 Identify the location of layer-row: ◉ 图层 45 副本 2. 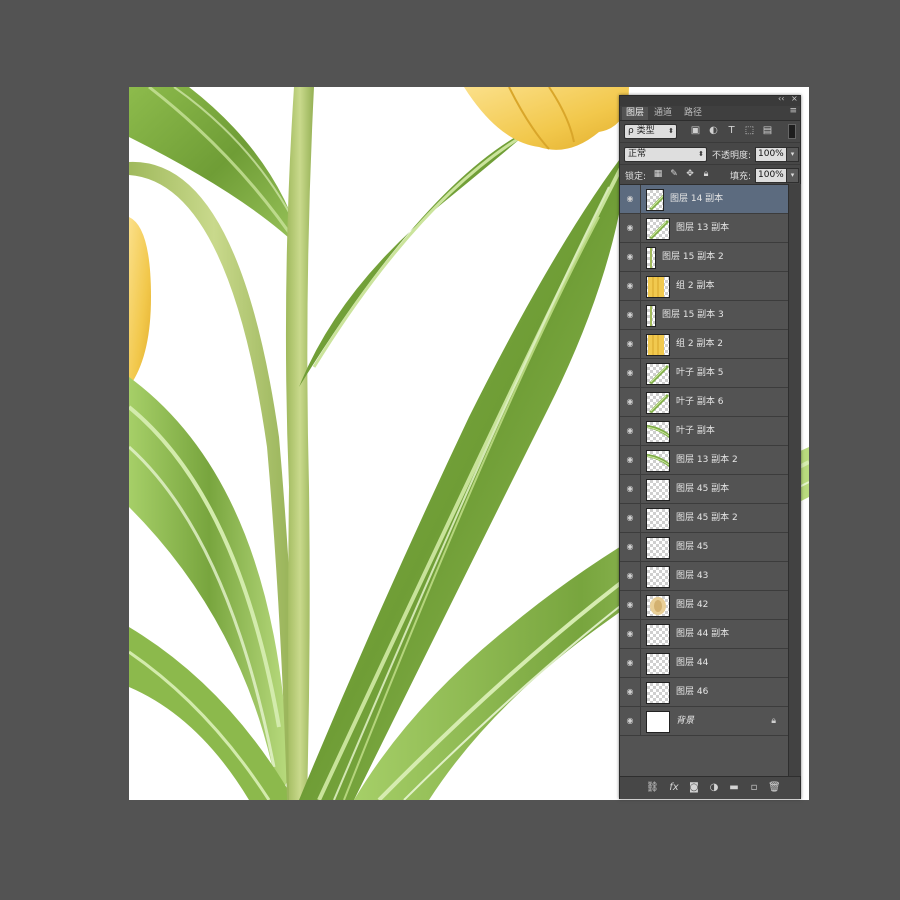
(704, 518).